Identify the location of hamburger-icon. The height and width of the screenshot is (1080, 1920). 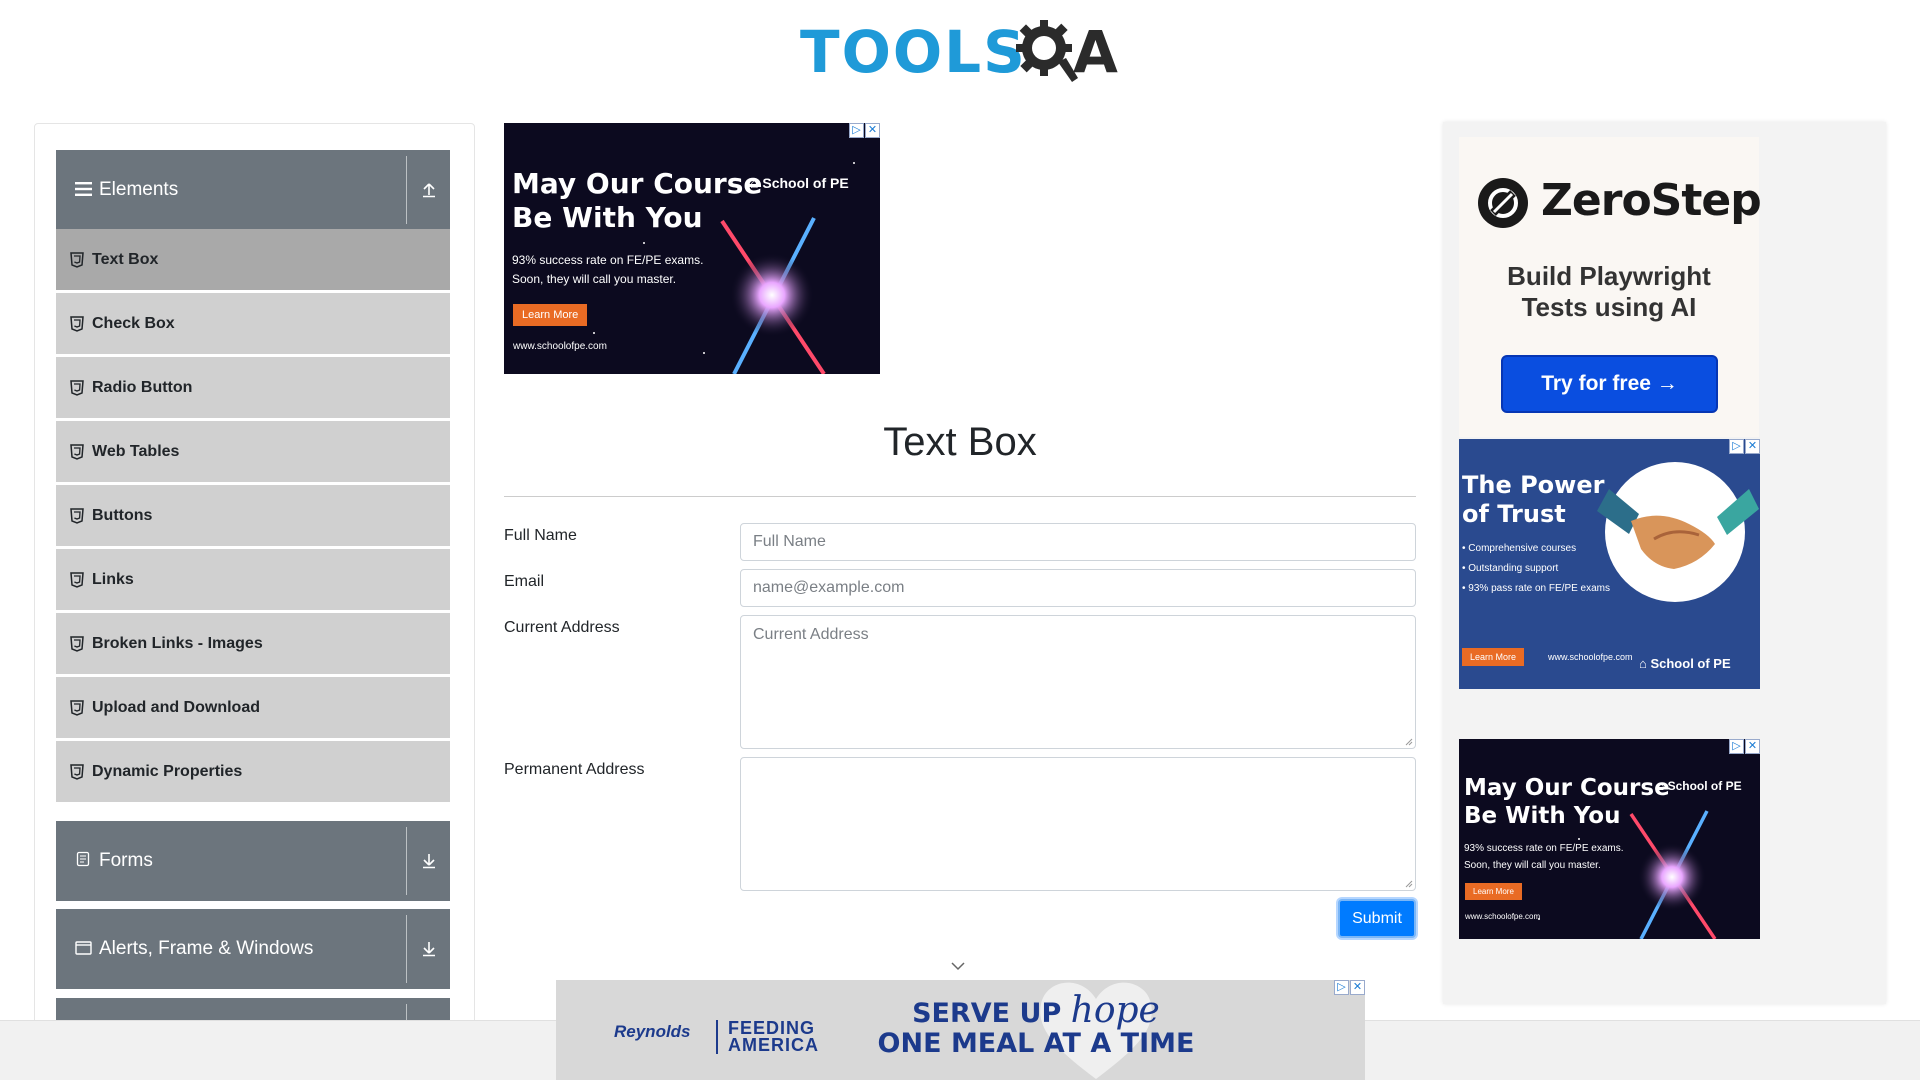
(83, 190).